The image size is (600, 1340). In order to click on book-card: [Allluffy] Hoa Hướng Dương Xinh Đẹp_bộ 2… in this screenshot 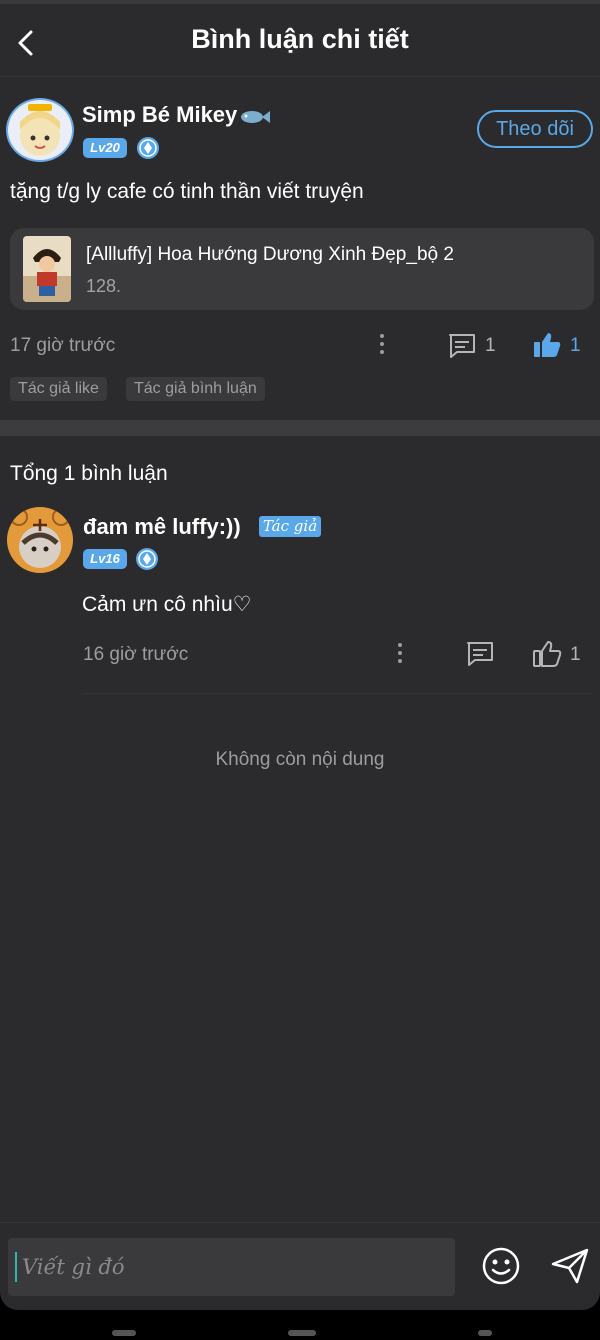, I will do `click(302, 269)`.